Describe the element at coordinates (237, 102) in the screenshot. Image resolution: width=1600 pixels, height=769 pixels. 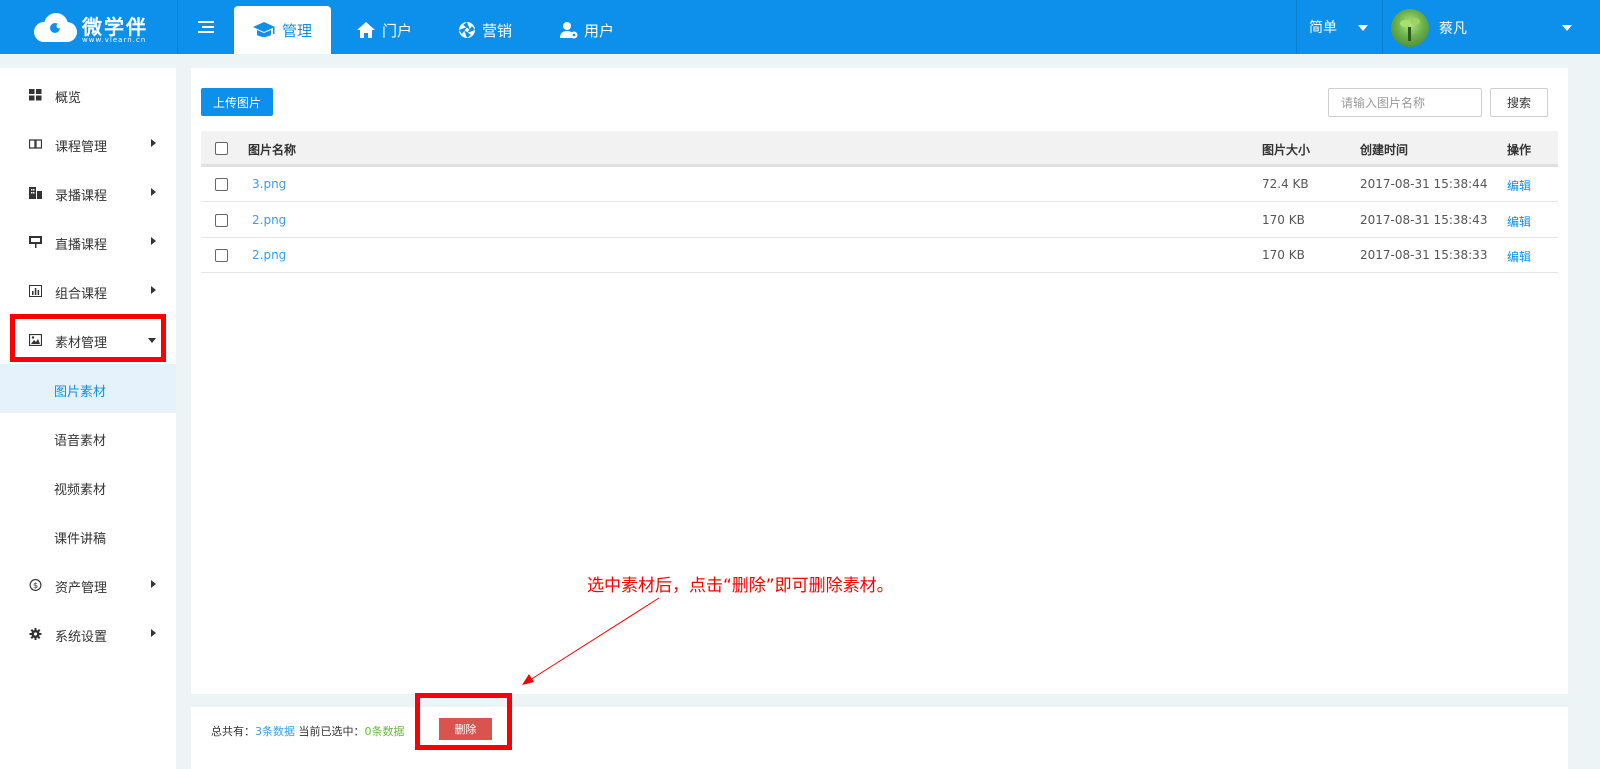
I see `upload-image-button: 上传图片` at that location.